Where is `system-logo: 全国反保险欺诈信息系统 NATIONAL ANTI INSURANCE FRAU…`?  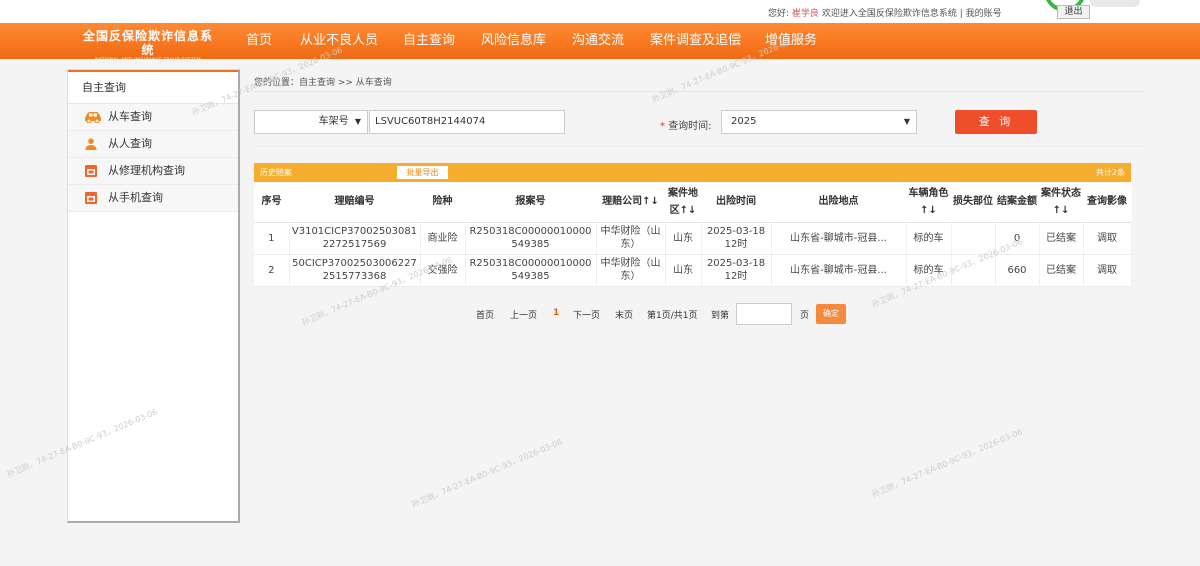 system-logo: 全国反保险欺诈信息系统 NATIONAL ANTI INSURANCE FRAU… is located at coordinates (148, 47).